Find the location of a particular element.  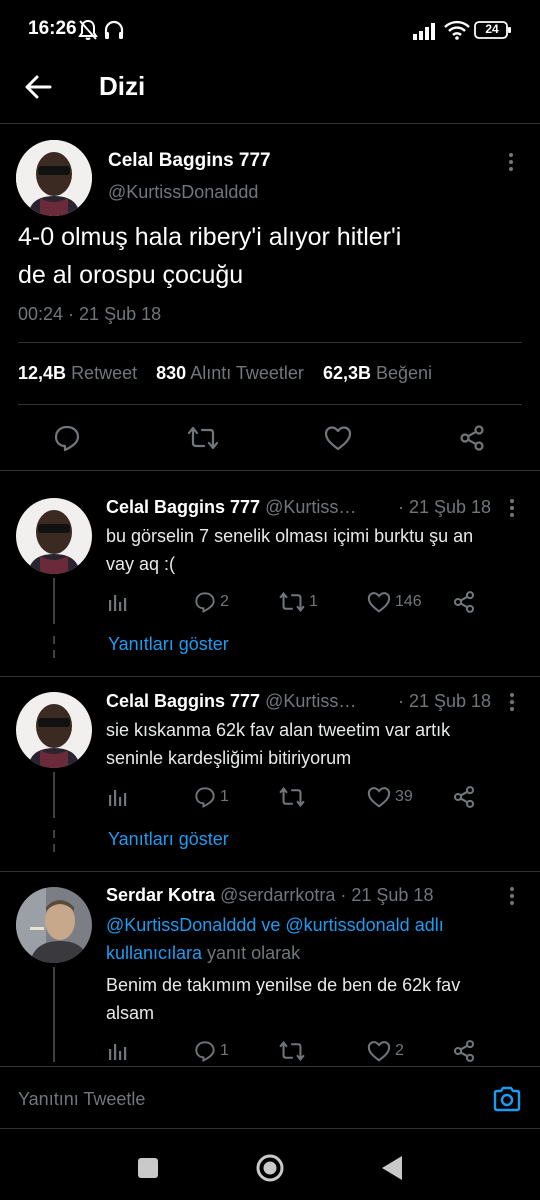

like-label: Beğeni is located at coordinates (404, 373).